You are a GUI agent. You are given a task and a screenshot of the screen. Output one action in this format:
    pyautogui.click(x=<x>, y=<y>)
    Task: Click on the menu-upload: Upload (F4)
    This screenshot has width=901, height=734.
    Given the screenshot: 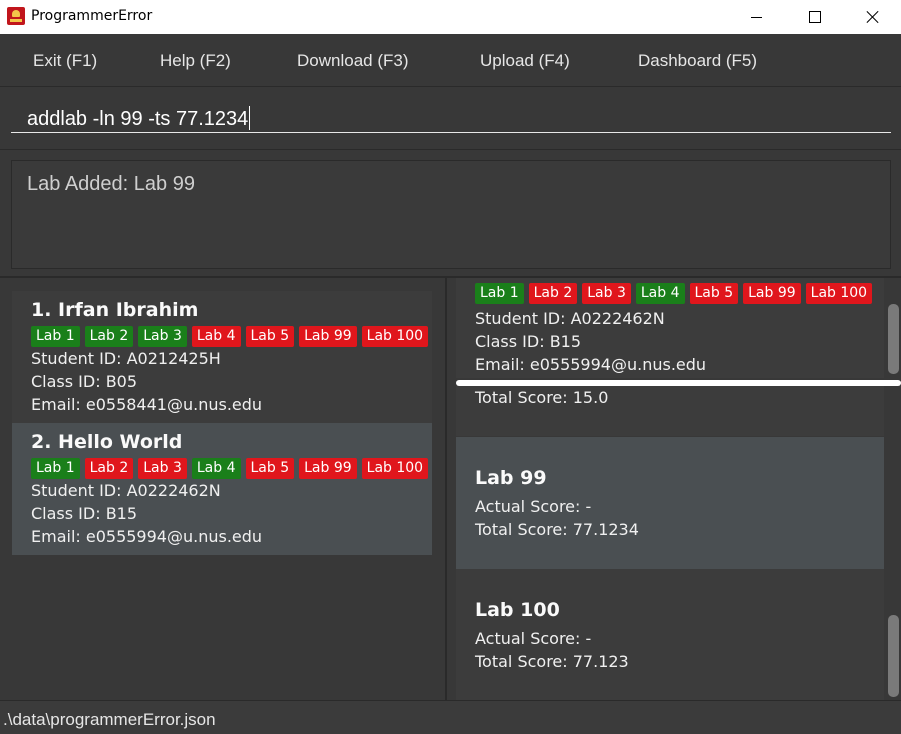 What is the action you would take?
    pyautogui.click(x=525, y=61)
    